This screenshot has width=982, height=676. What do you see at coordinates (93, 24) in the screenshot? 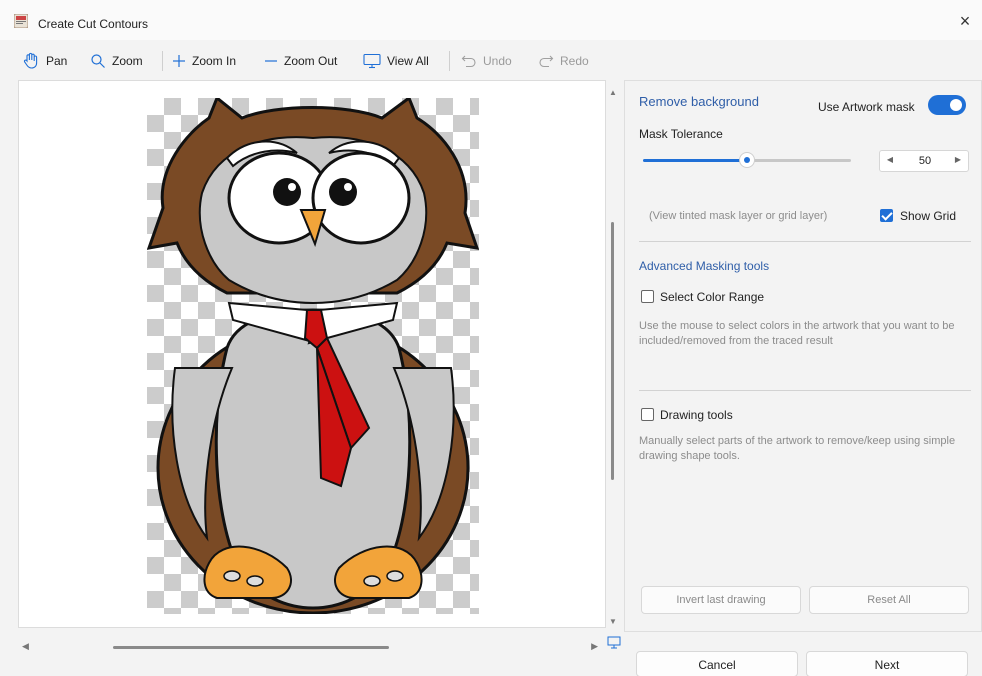
I see `window-title: Create Cut Contours` at bounding box center [93, 24].